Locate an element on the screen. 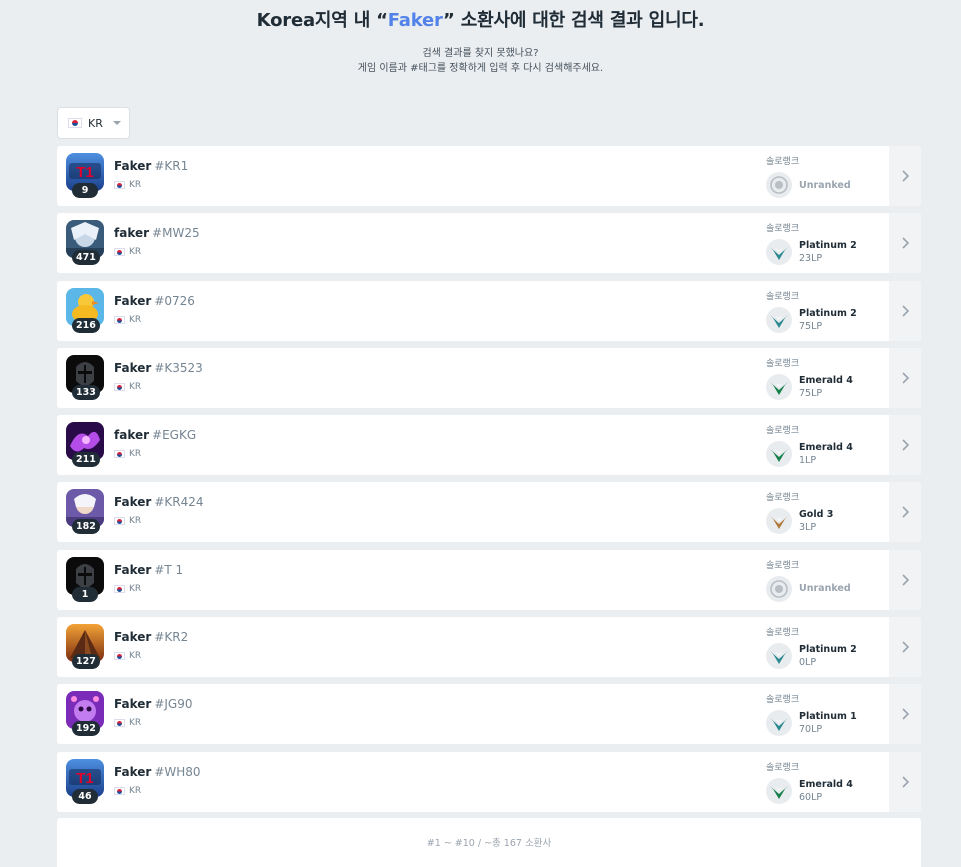 The height and width of the screenshot is (867, 961). summoner-name: Faker #KR1 is located at coordinates (151, 166).